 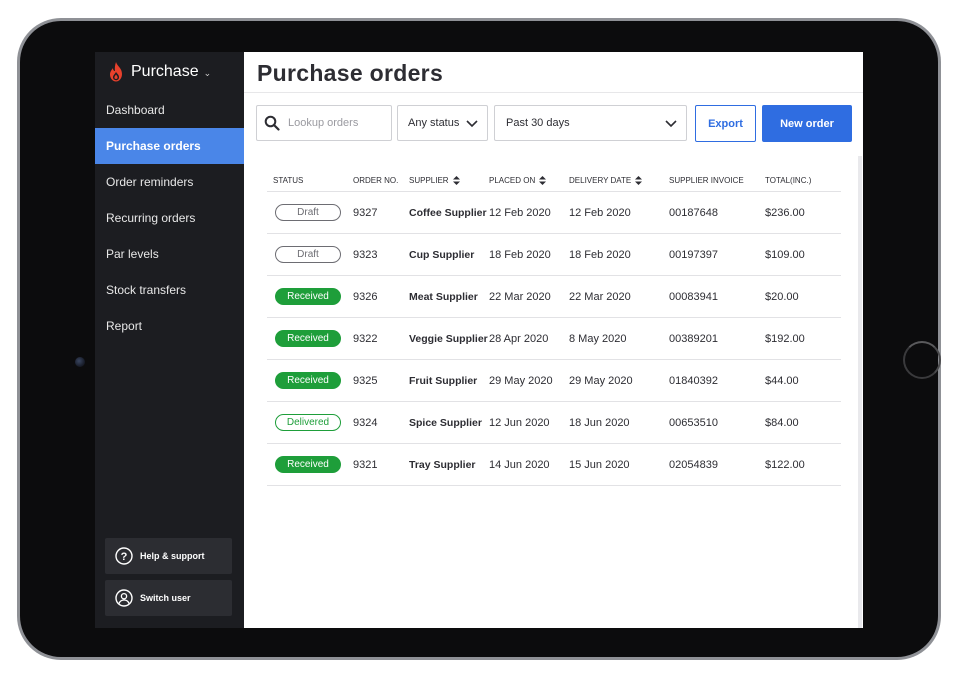 I want to click on new-order-button: New order, so click(x=807, y=123).